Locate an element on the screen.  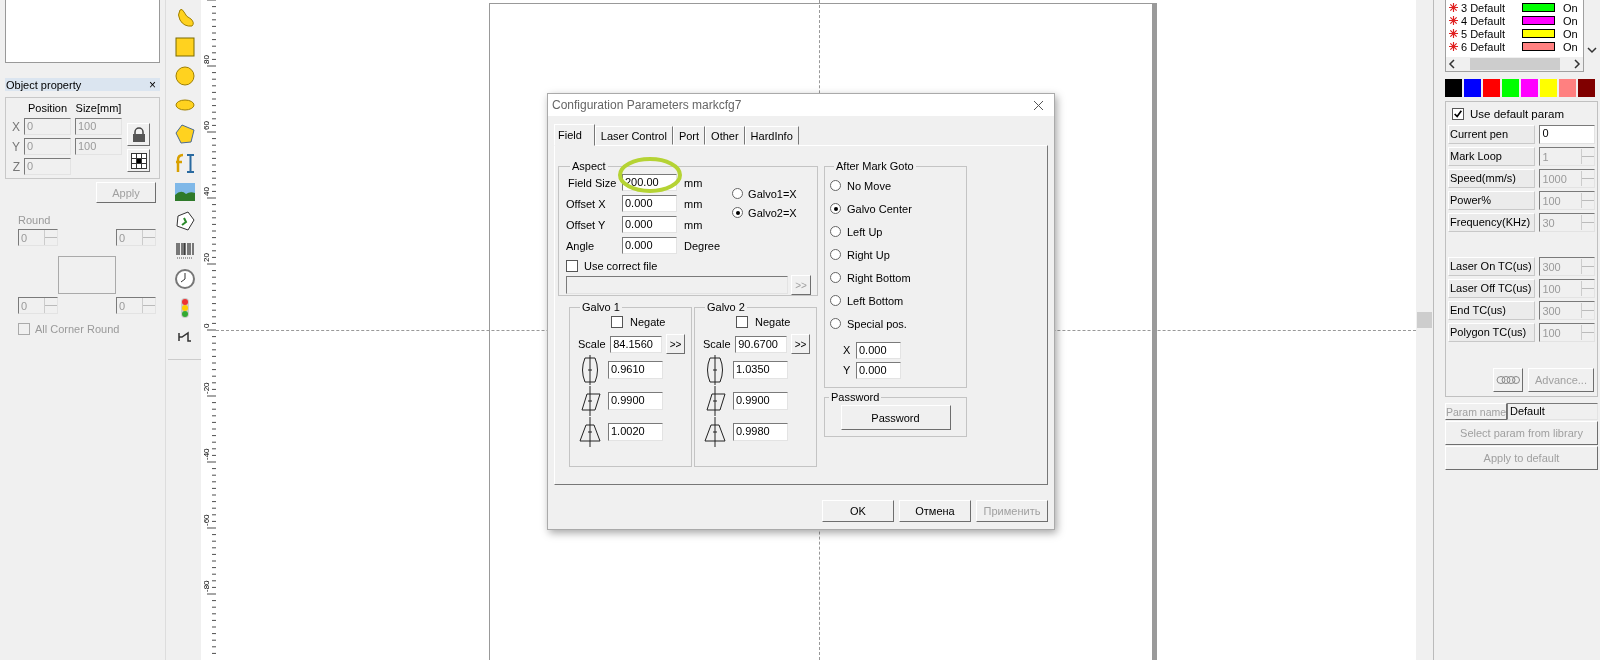
factor-field: 1.0020 is located at coordinates (635, 431).